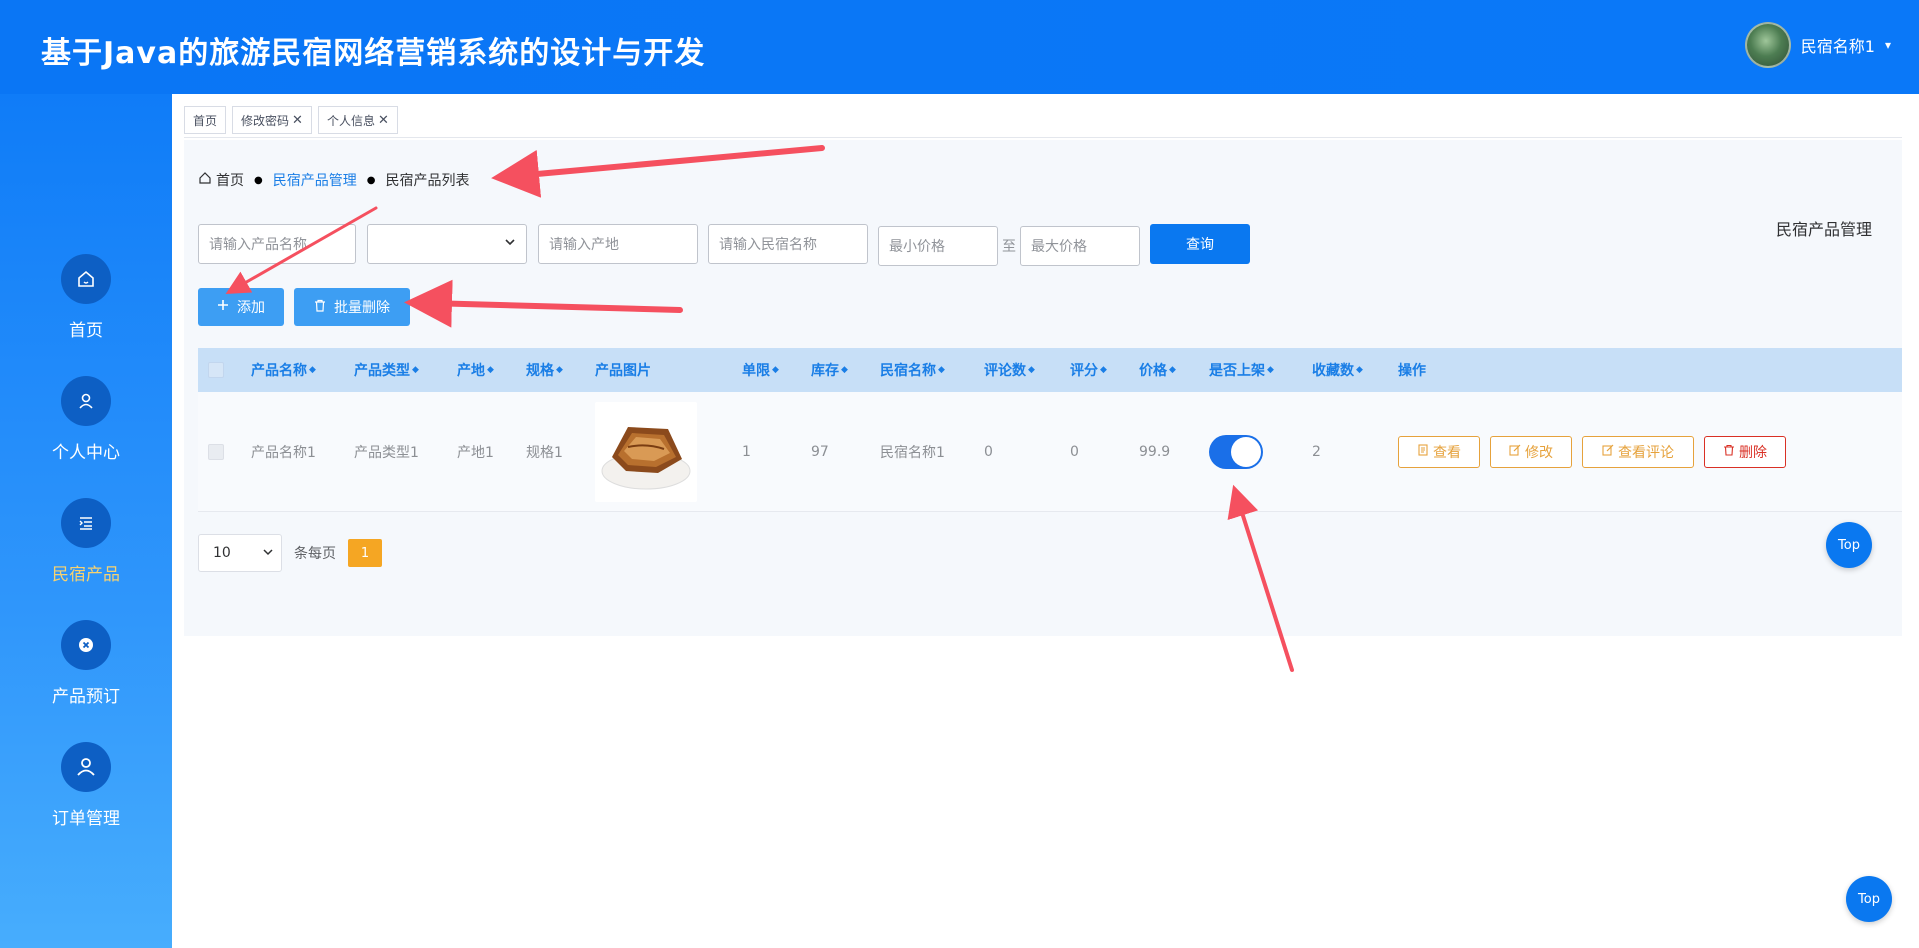  Describe the element at coordinates (959, 47) in the screenshot. I see `top-header: 基于Java的旅游民宿网络营销系统的设计与开发 民宿名称1 ▾` at that location.